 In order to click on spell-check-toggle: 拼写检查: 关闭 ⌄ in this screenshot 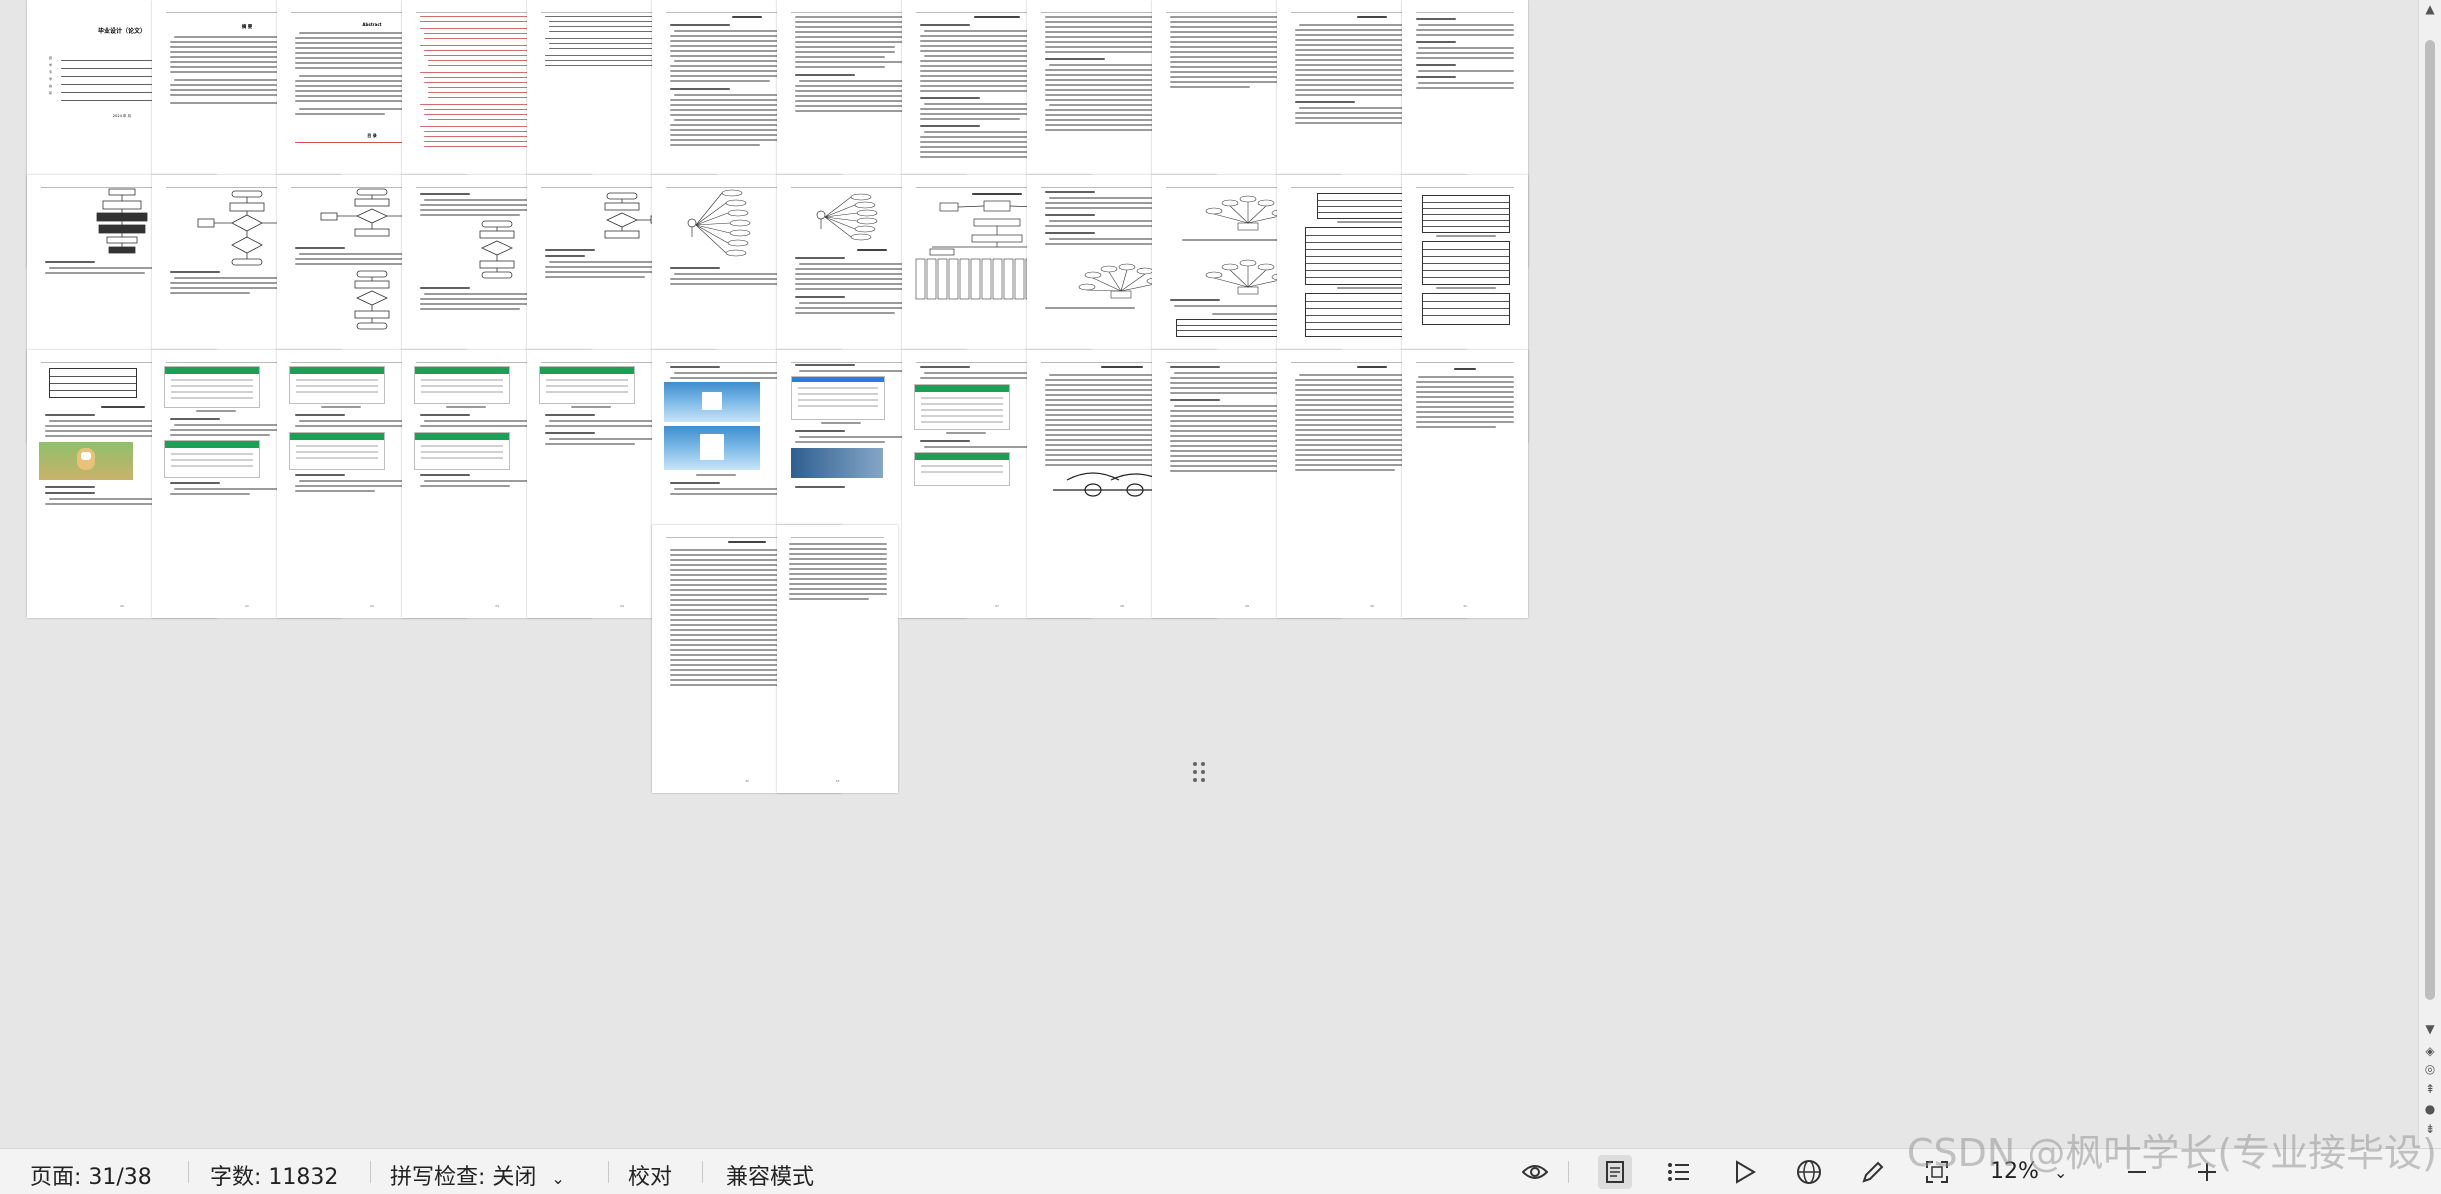, I will do `click(477, 1175)`.